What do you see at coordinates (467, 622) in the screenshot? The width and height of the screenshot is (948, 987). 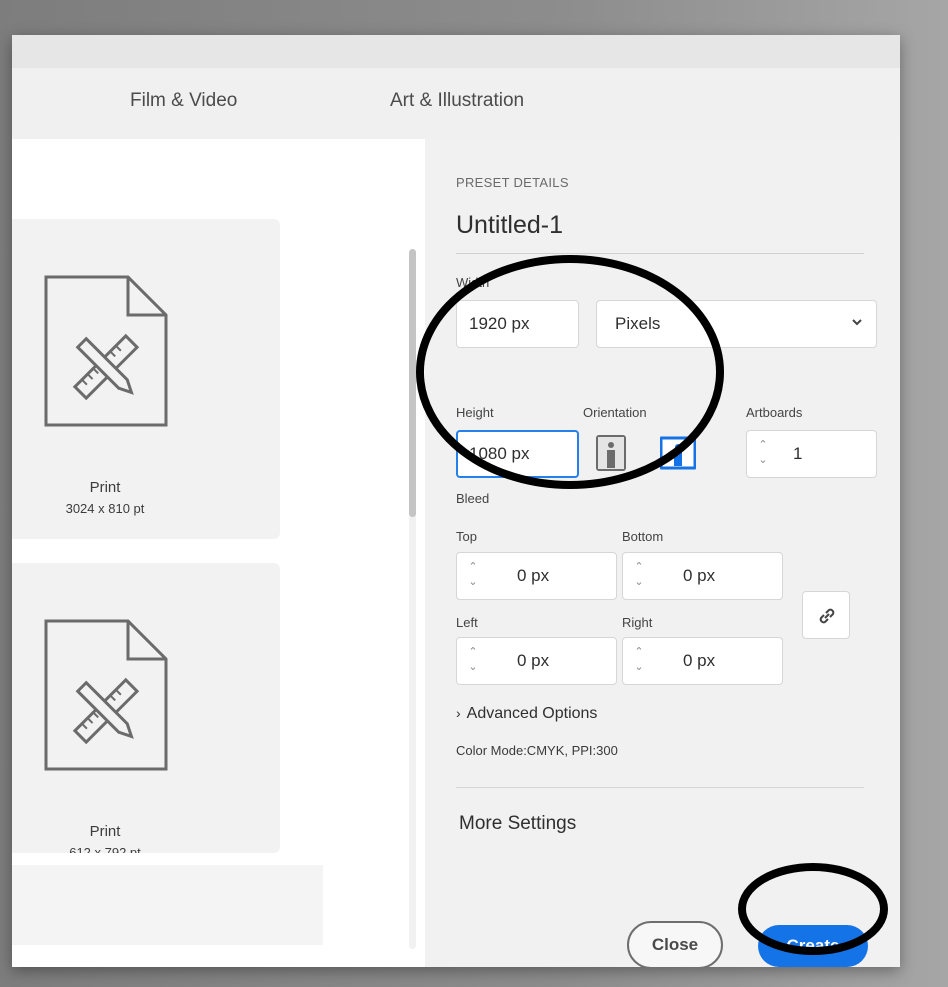 I see `bleed-left-label: Left` at bounding box center [467, 622].